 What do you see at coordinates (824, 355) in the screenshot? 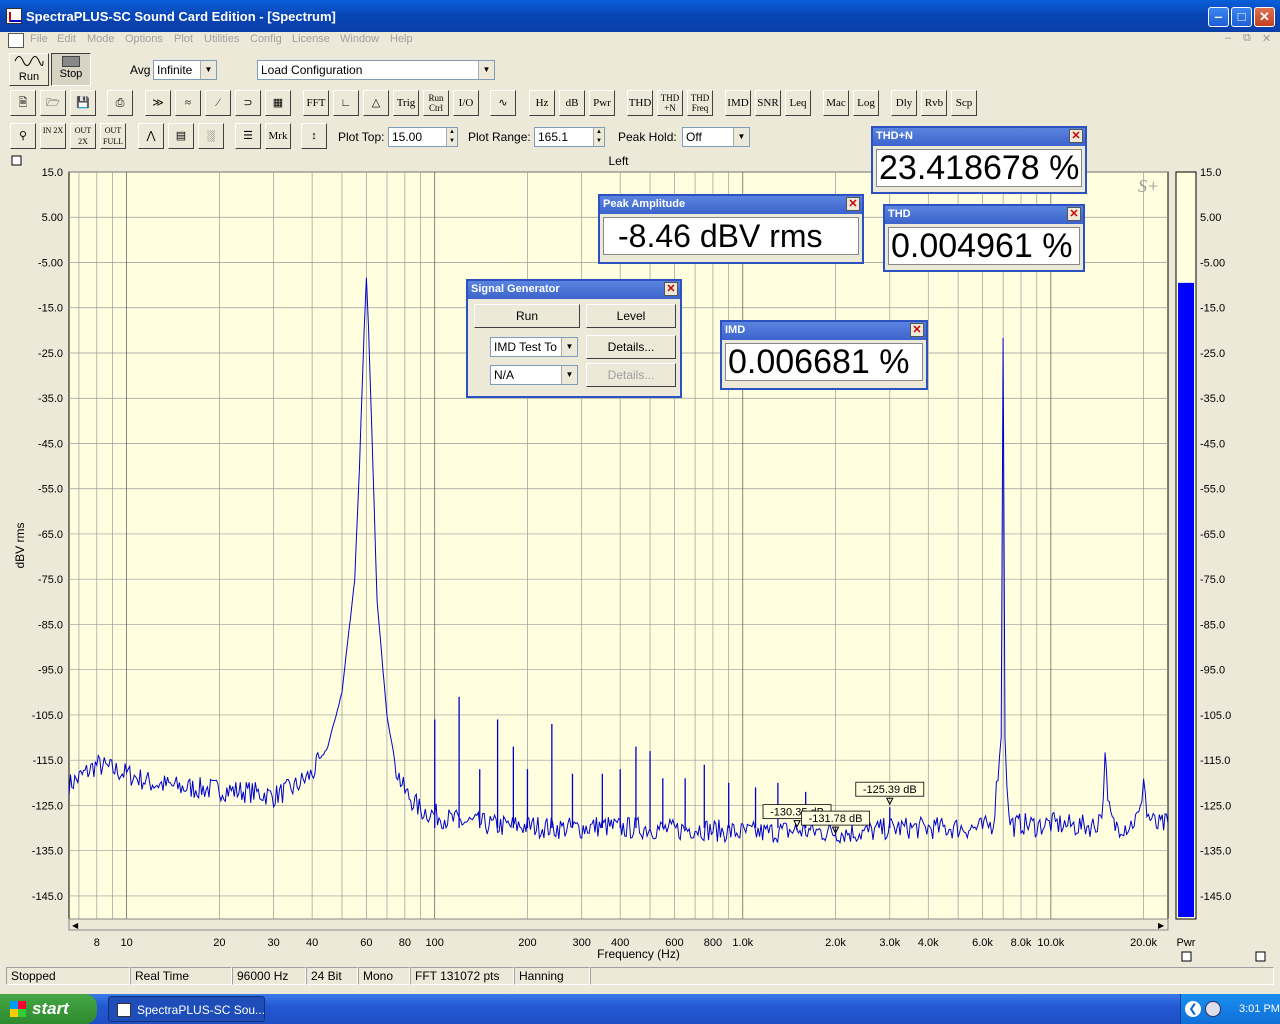
I see `imd-window: IMD ✕ 0.006681 %` at bounding box center [824, 355].